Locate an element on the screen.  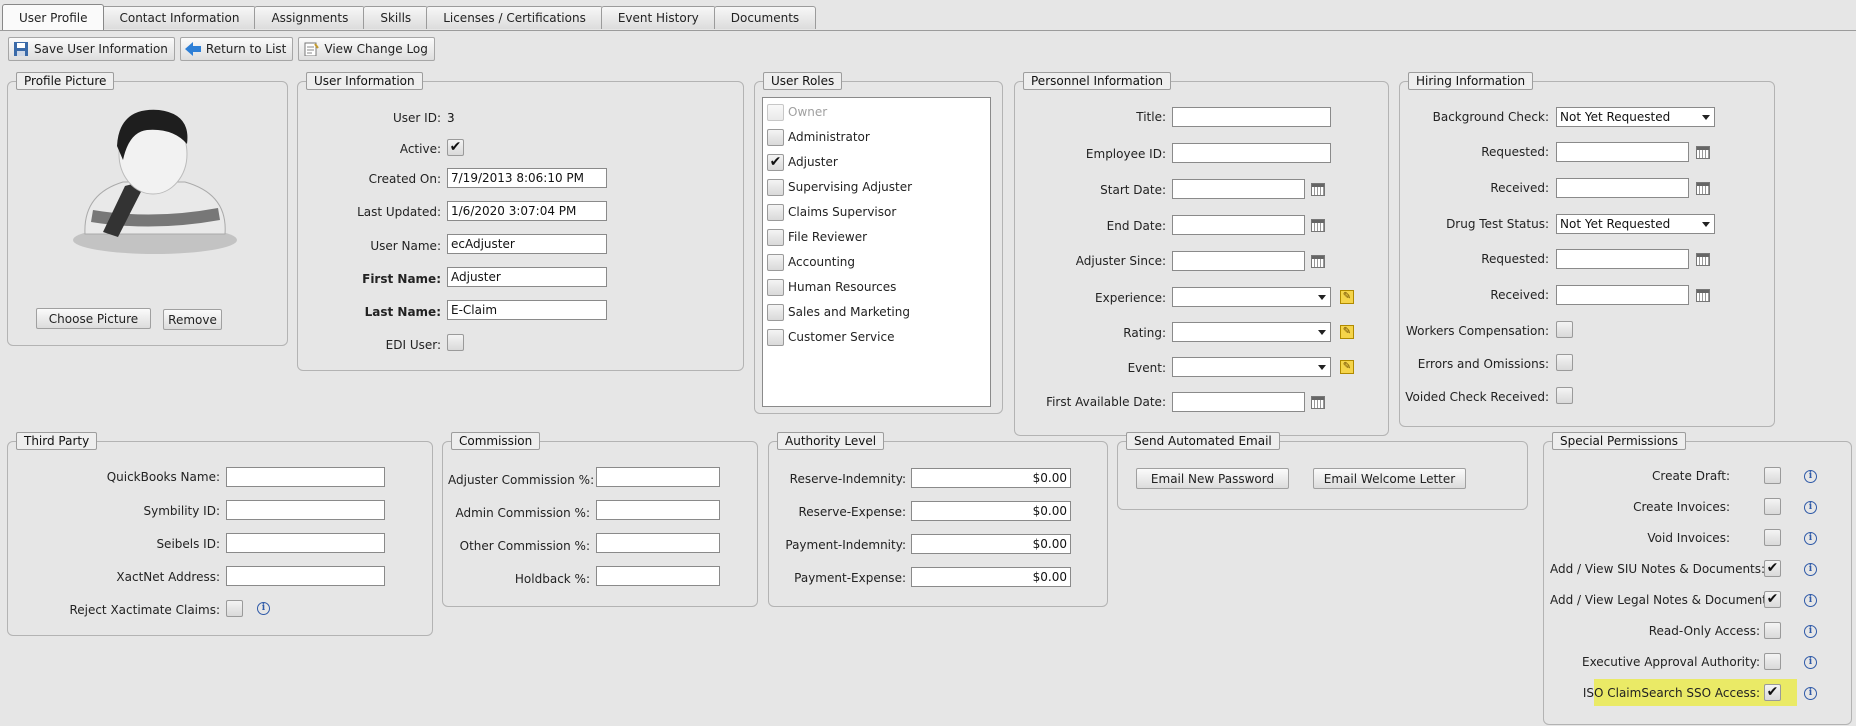
executive-approval-checkbox is located at coordinates (1772, 661).